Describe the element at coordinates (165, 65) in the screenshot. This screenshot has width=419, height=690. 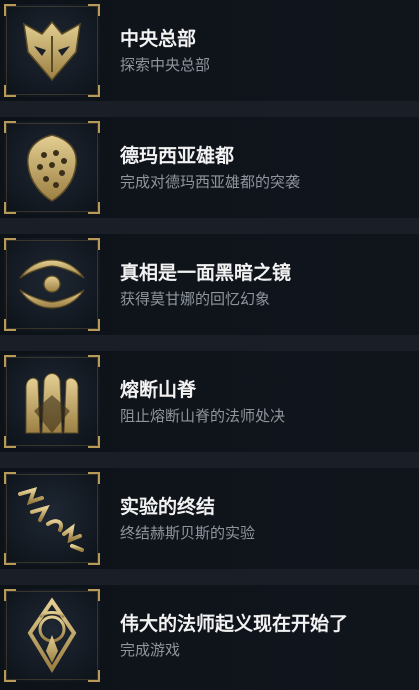
I see `achievement-description: 探索中央总部` at that location.